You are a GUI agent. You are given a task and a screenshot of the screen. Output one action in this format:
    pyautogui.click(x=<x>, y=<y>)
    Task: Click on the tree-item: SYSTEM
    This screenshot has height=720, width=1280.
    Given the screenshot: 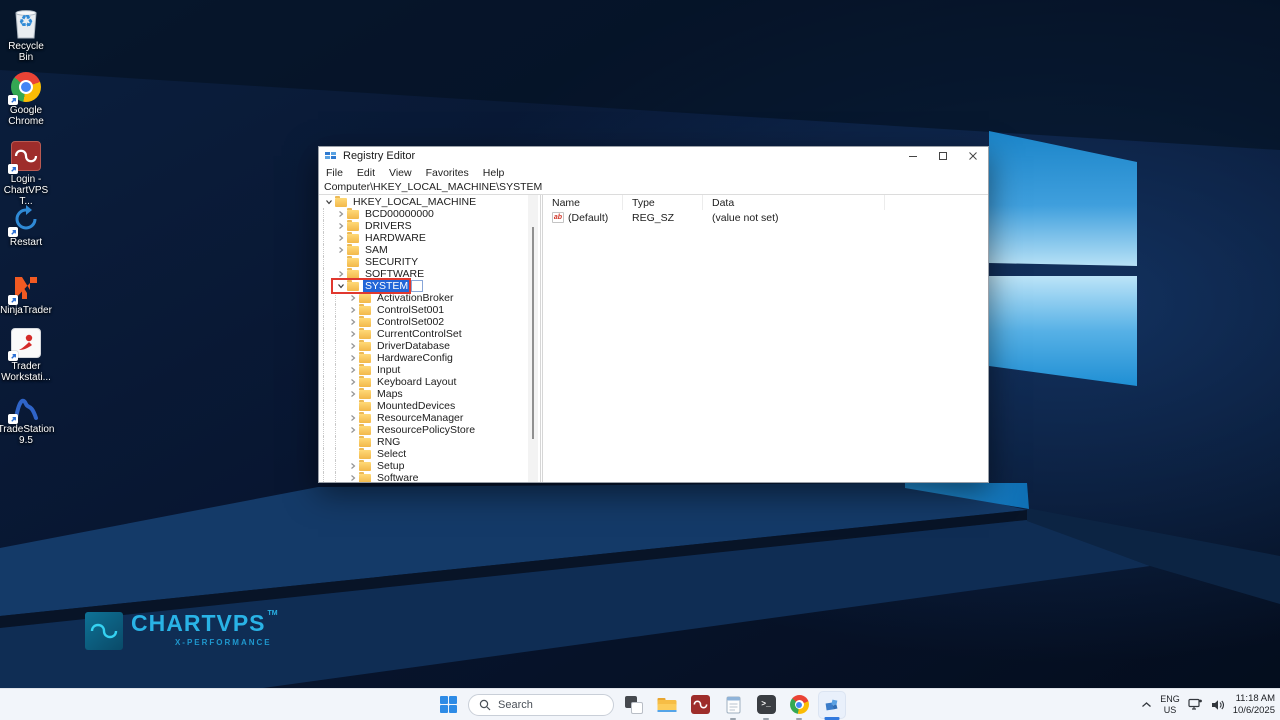 What is the action you would take?
    pyautogui.click(x=429, y=286)
    